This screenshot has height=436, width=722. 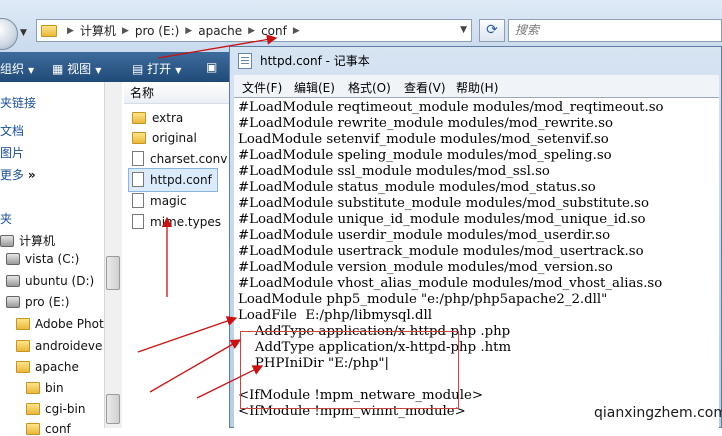 I want to click on refresh-icon: ⟳, so click(x=492, y=30).